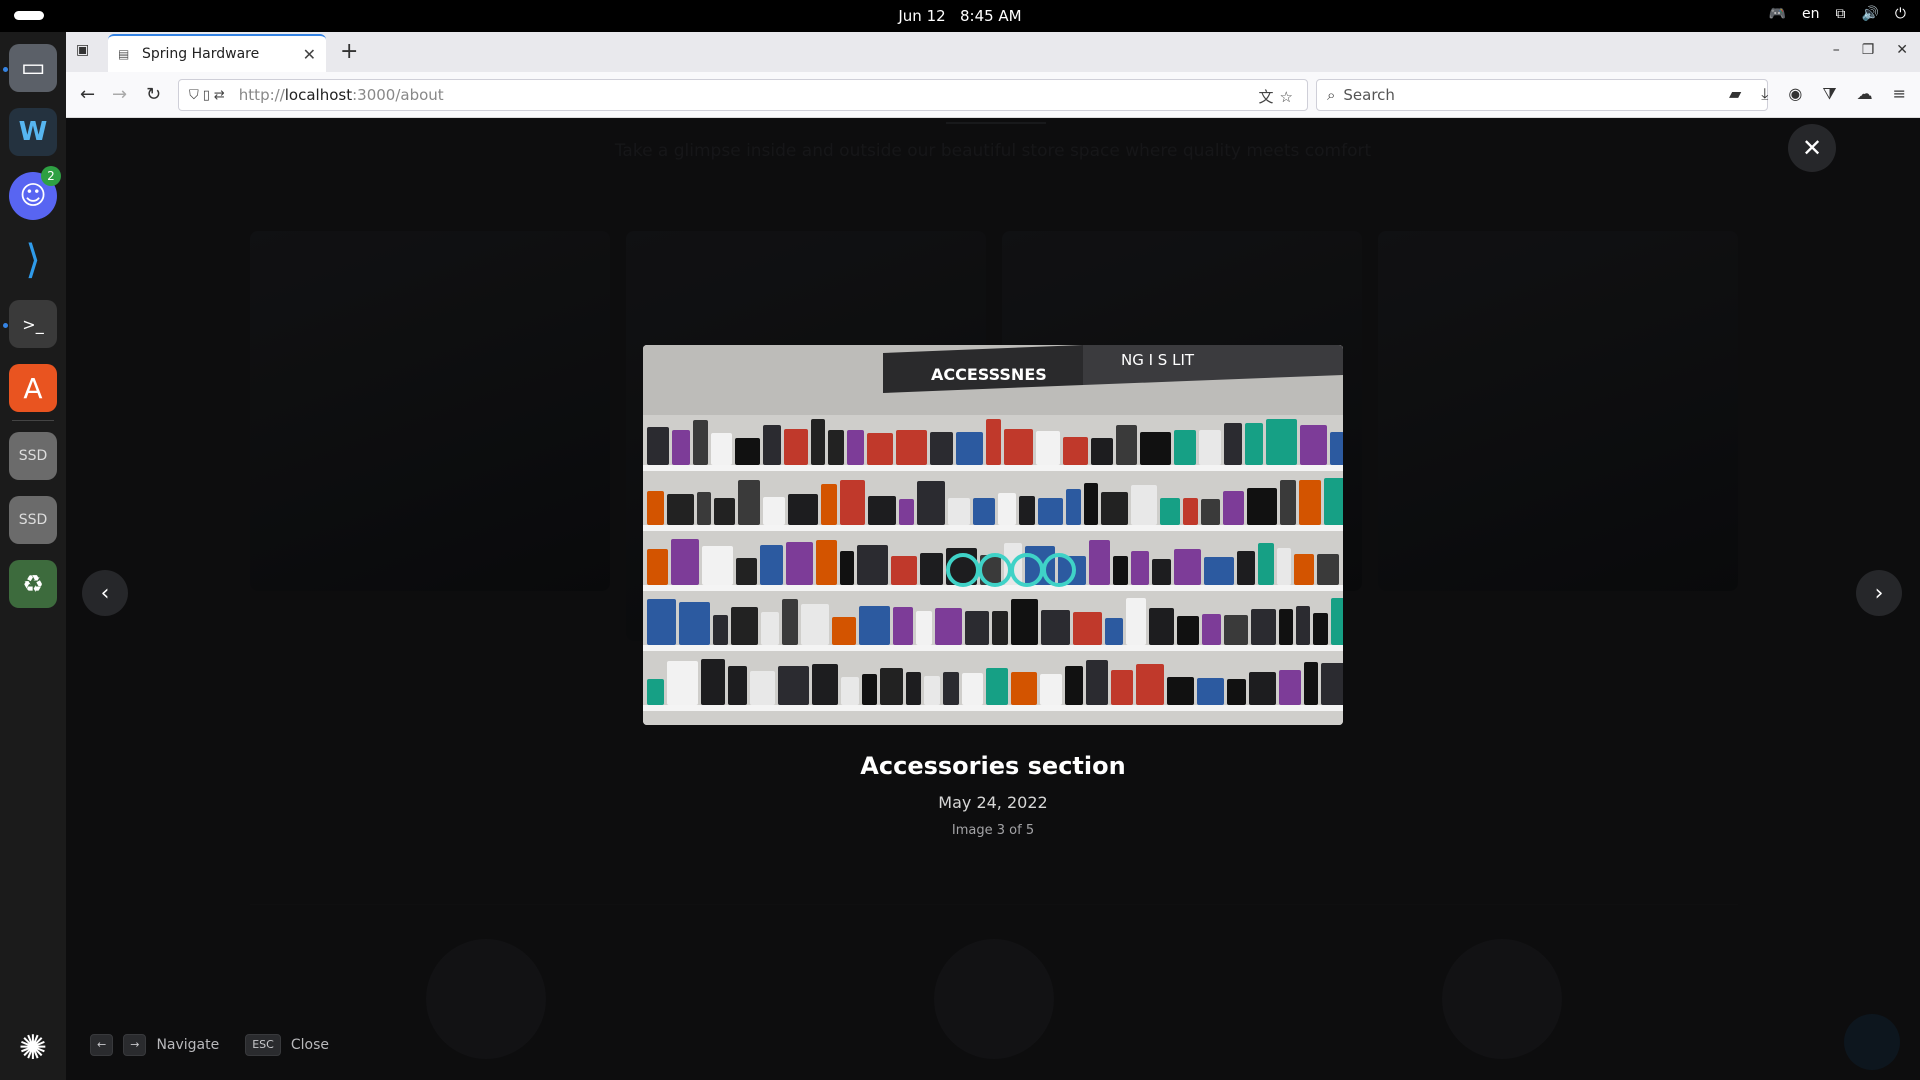 This screenshot has height=1080, width=1920. Describe the element at coordinates (1764, 94) in the screenshot. I see `downloads-icon: ⤓` at that location.